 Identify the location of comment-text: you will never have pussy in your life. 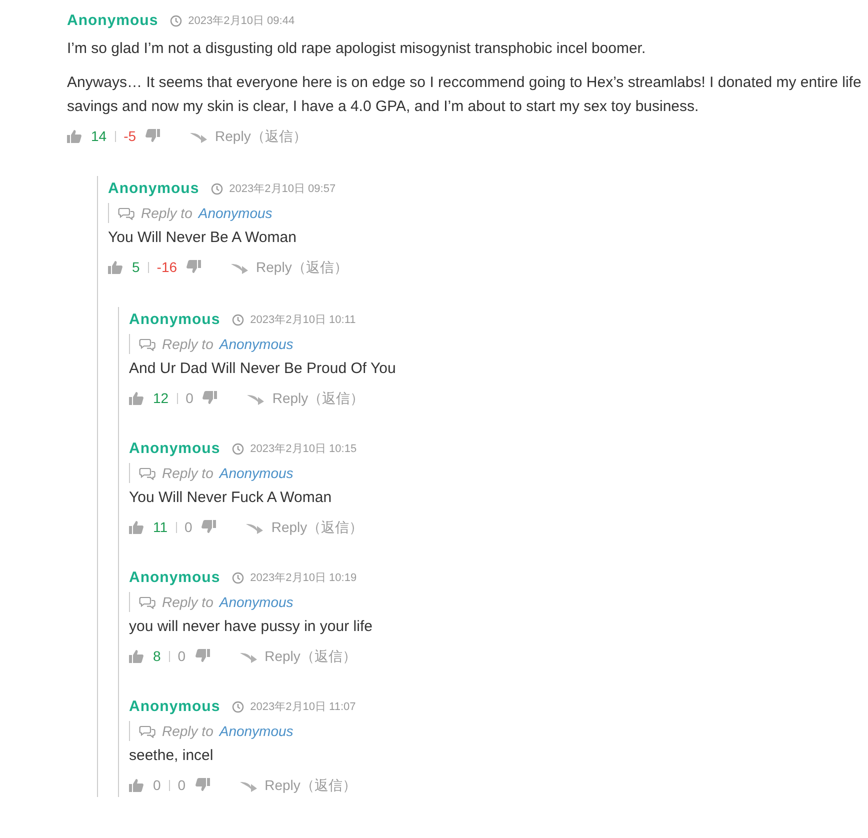
(251, 627).